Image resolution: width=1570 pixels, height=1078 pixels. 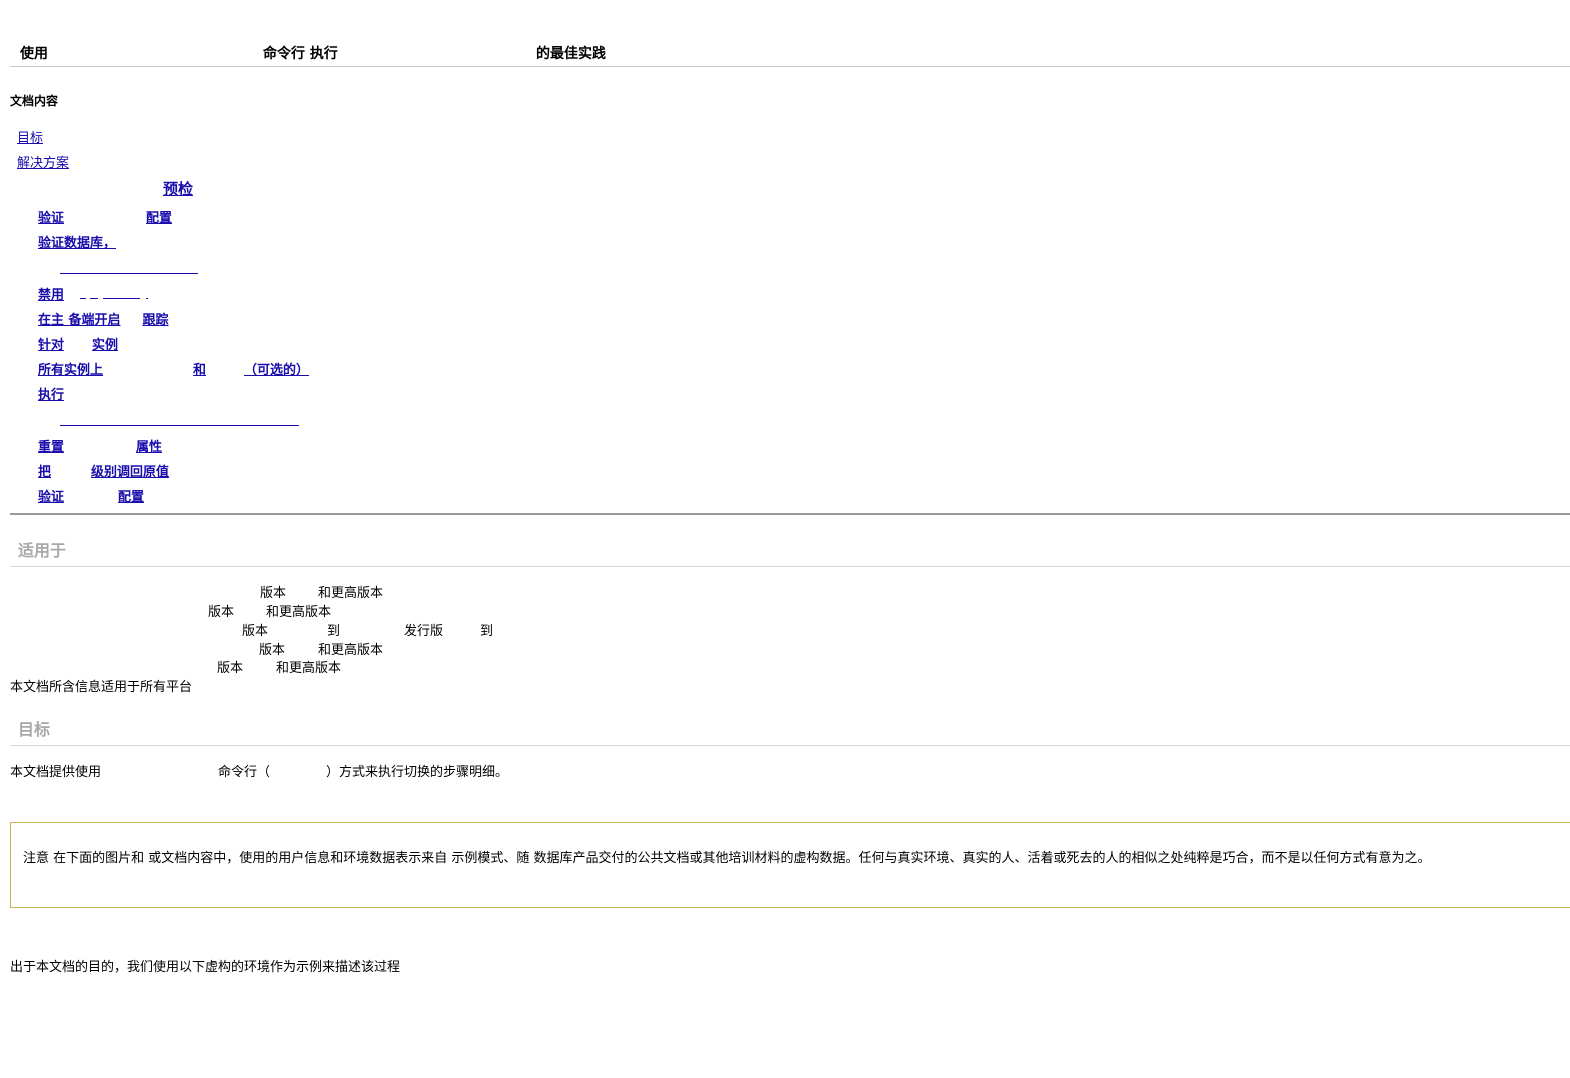 I want to click on goal-text: ）方式来执行切换的步骤明细。, so click(x=417, y=772).